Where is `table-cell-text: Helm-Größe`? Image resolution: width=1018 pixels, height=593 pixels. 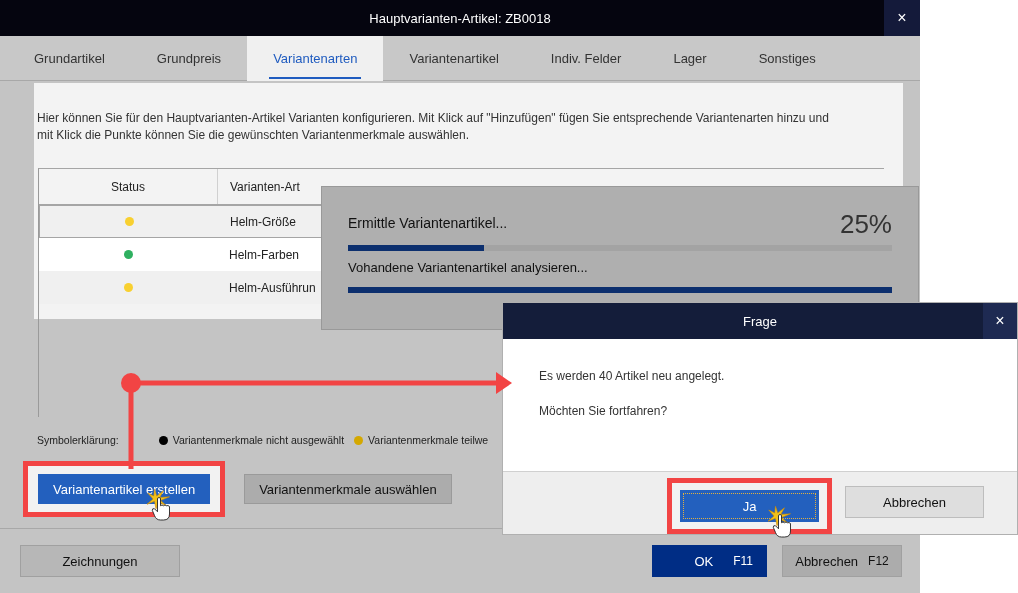
table-cell-text: Helm-Größe is located at coordinates (262, 222).